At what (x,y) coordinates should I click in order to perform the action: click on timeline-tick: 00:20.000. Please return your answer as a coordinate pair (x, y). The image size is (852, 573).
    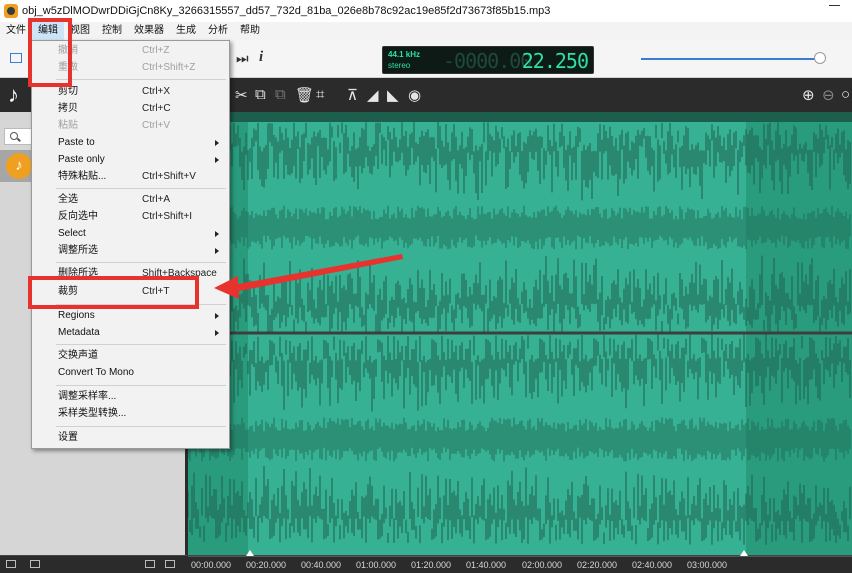
    Looking at the image, I should click on (266, 565).